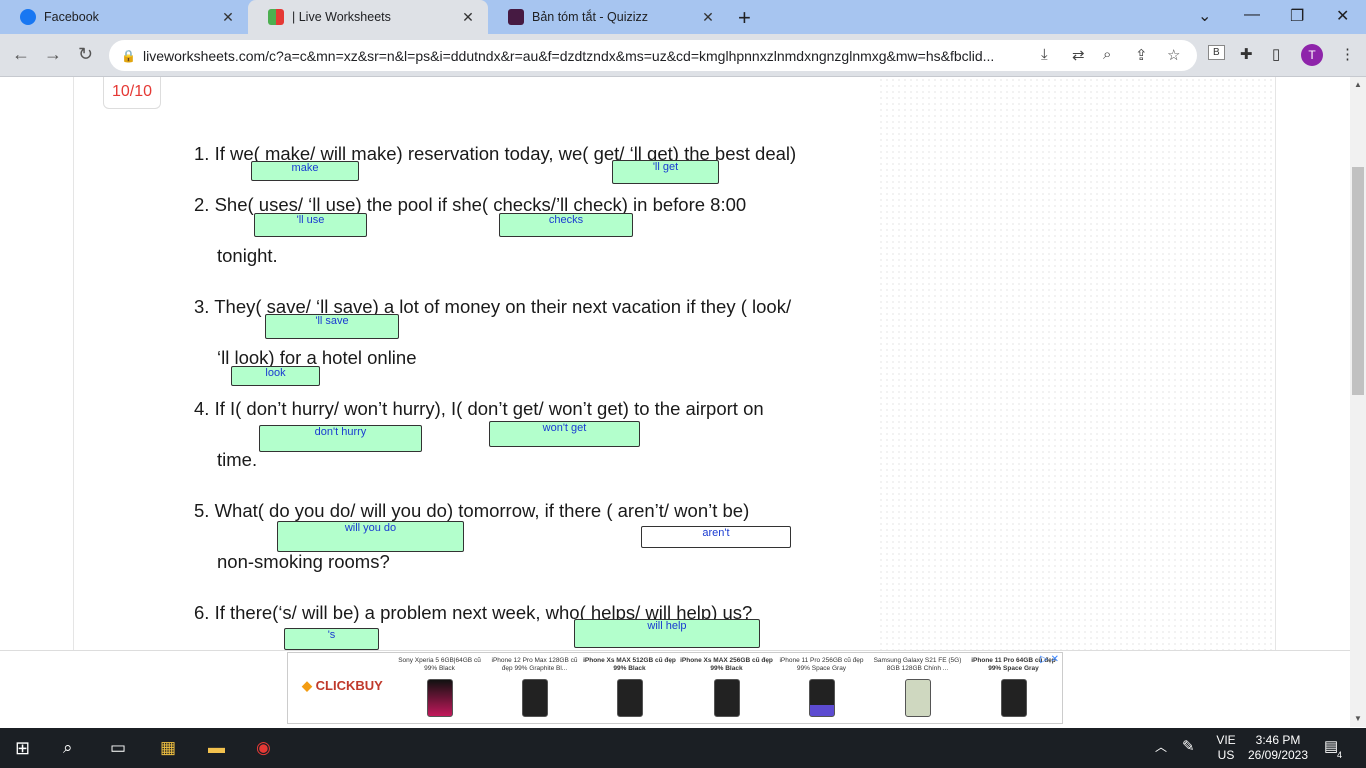  I want to click on facebook-icon, so click(28, 17).